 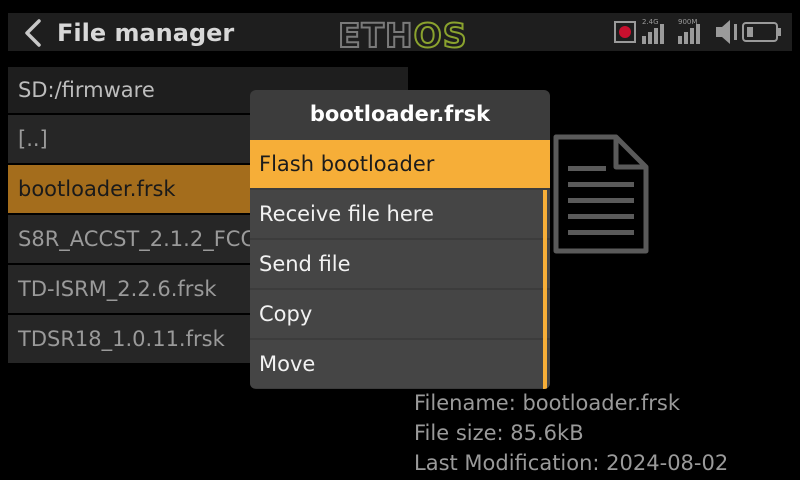 What do you see at coordinates (601, 194) in the screenshot?
I see `document-icon` at bounding box center [601, 194].